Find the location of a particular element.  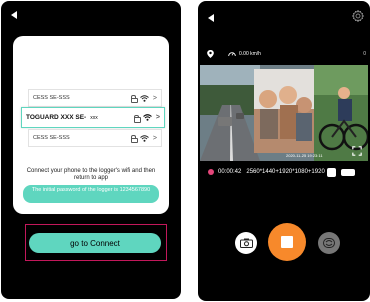

video-timestamp: 2020-11-25 19:23:11 is located at coordinates (304, 155).